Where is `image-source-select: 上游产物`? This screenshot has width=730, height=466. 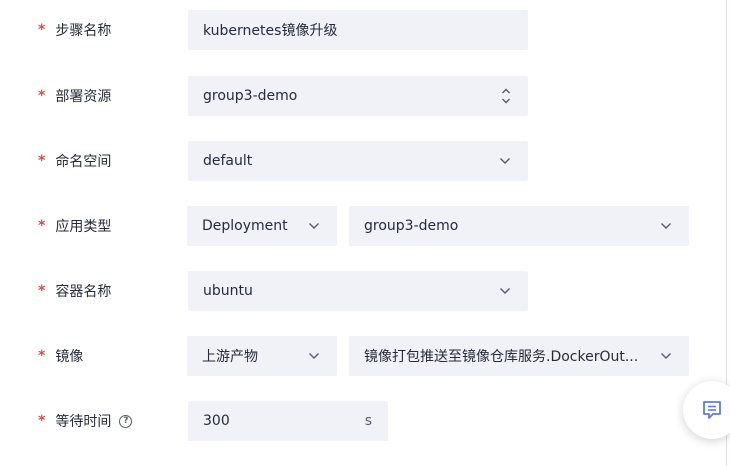
image-source-select: 上游产物 is located at coordinates (262, 356).